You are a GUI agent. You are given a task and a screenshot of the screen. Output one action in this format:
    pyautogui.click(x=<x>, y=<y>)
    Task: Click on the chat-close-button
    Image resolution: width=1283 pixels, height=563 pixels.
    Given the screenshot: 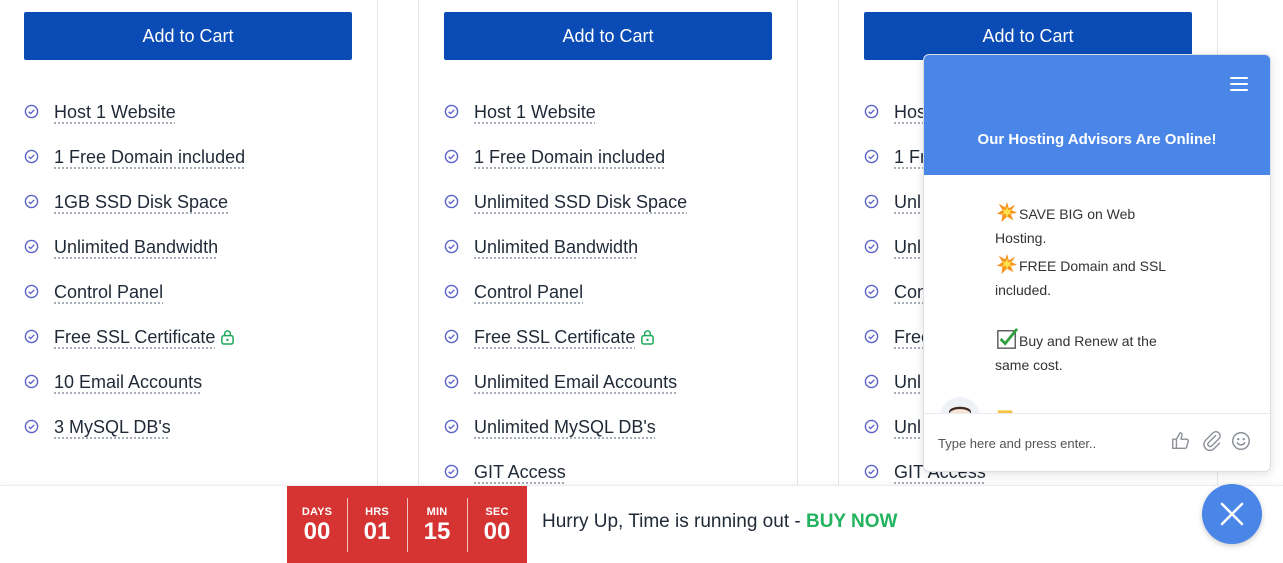 What is the action you would take?
    pyautogui.click(x=1232, y=514)
    